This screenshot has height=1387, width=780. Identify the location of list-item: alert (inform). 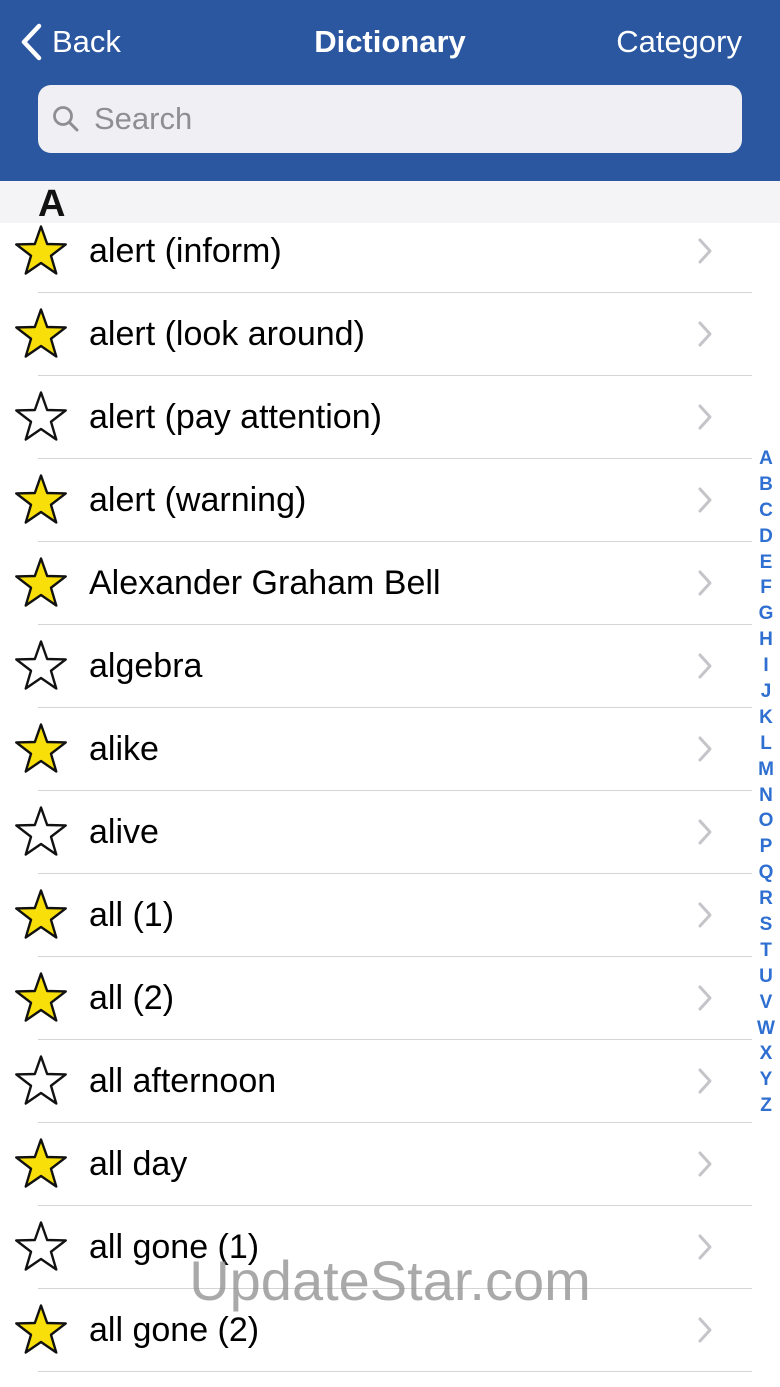
(390, 251).